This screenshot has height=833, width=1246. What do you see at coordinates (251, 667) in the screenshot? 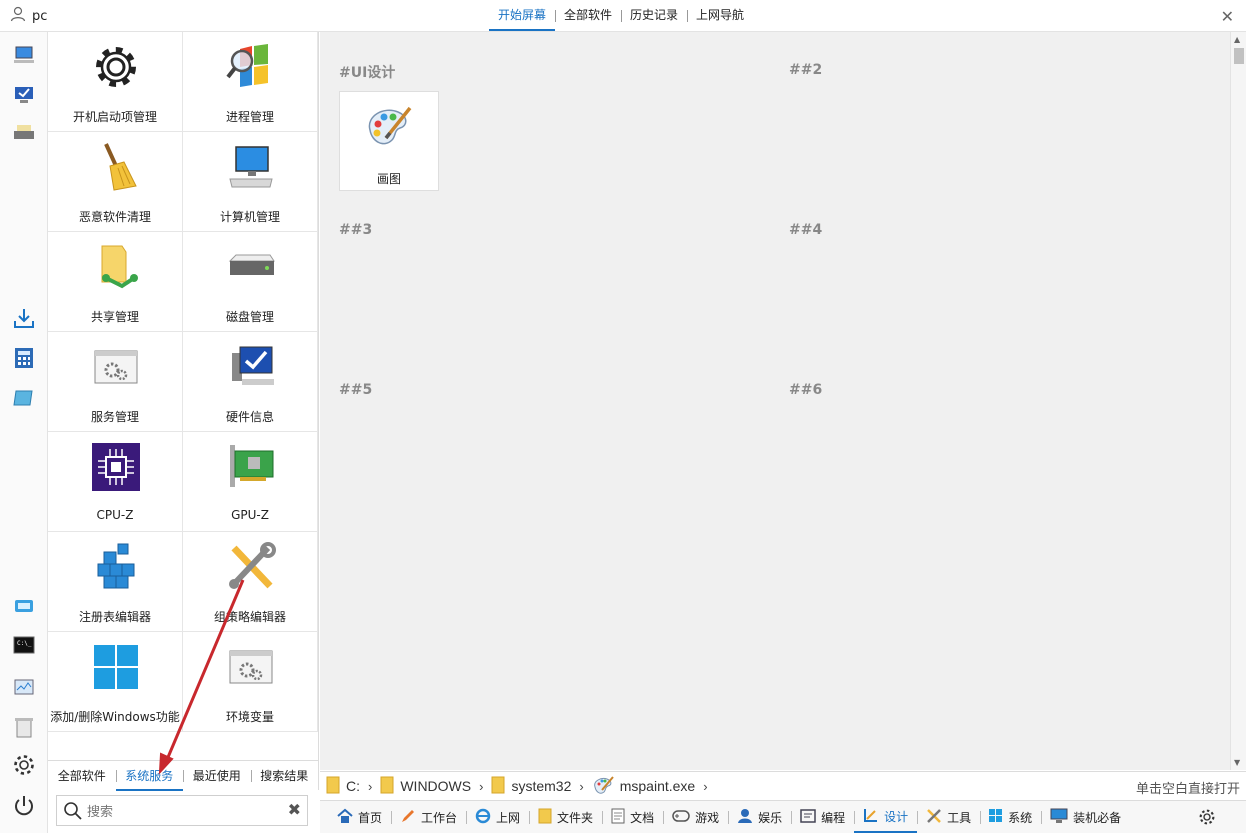
I see `env-window-icon` at bounding box center [251, 667].